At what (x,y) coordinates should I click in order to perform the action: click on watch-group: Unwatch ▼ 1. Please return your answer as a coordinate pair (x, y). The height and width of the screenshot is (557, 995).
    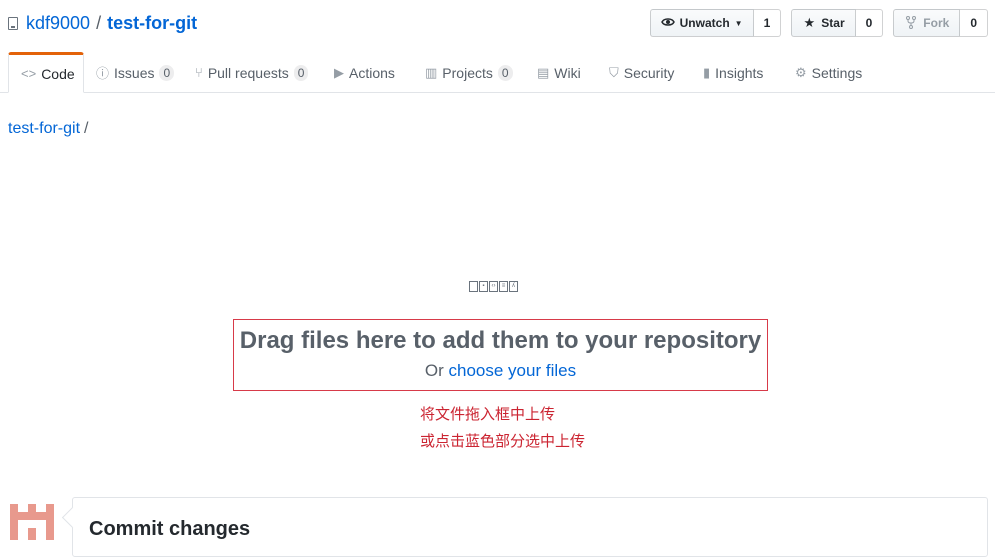
    Looking at the image, I should click on (715, 23).